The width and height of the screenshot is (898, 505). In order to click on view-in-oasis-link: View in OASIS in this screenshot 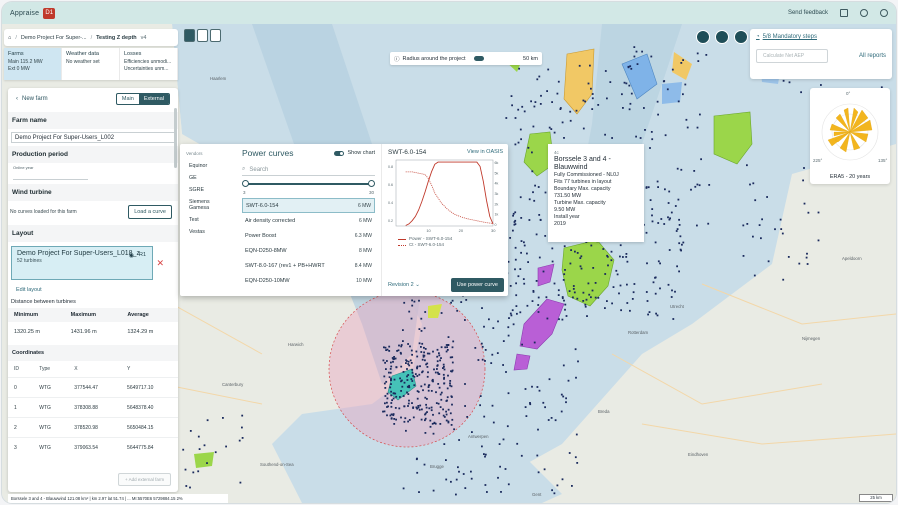, I will do `click(485, 152)`.